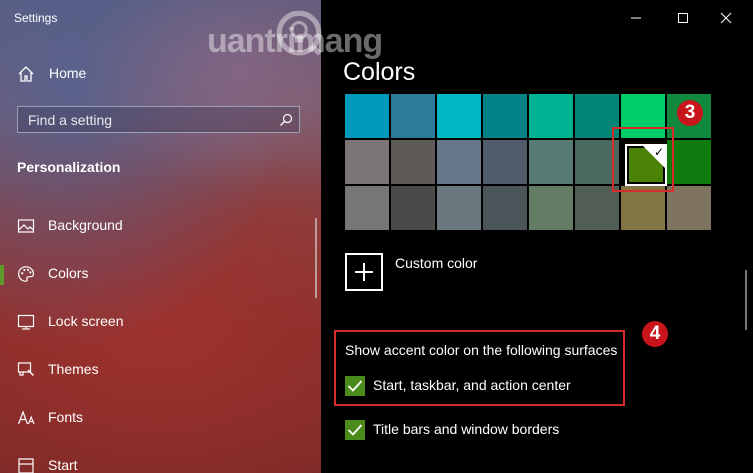 The width and height of the screenshot is (753, 473). What do you see at coordinates (155, 418) in the screenshot?
I see `sidebar-item-fonts: Fonts` at bounding box center [155, 418].